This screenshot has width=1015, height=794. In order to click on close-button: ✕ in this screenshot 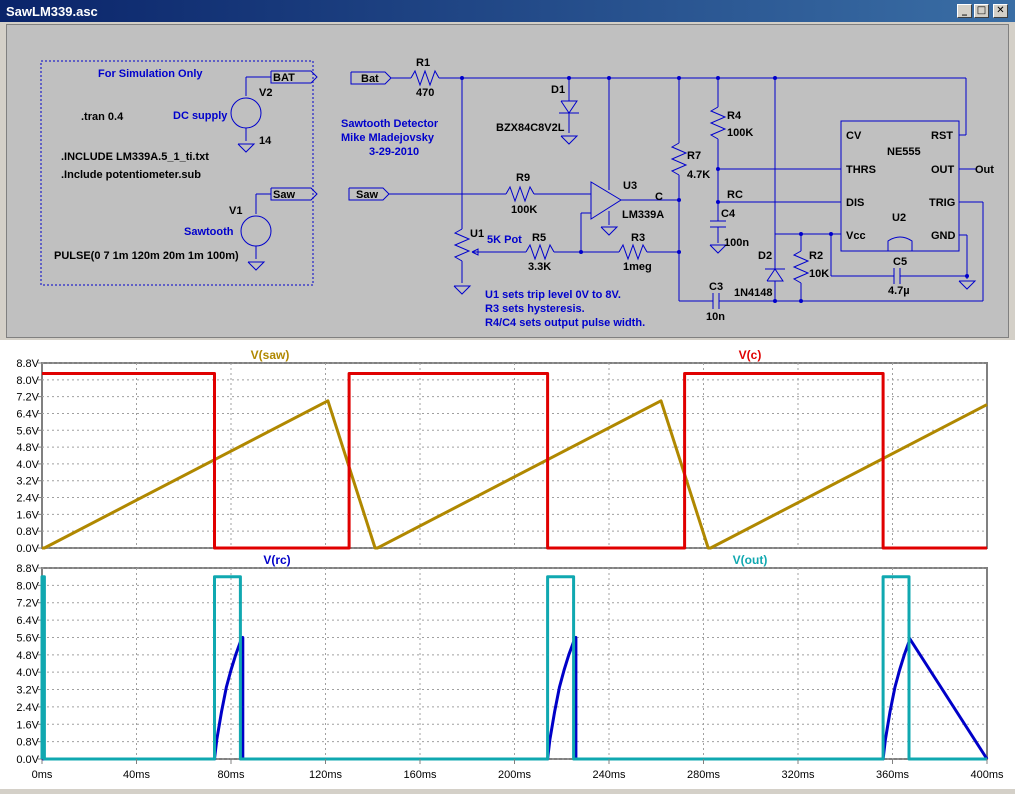, I will do `click(1000, 11)`.